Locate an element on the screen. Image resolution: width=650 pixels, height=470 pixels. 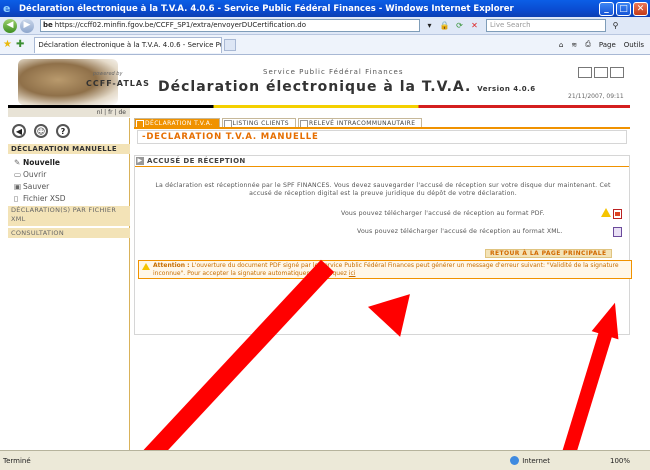
sidebar-item-label: Ouvrir is located at coordinates (35, 174).